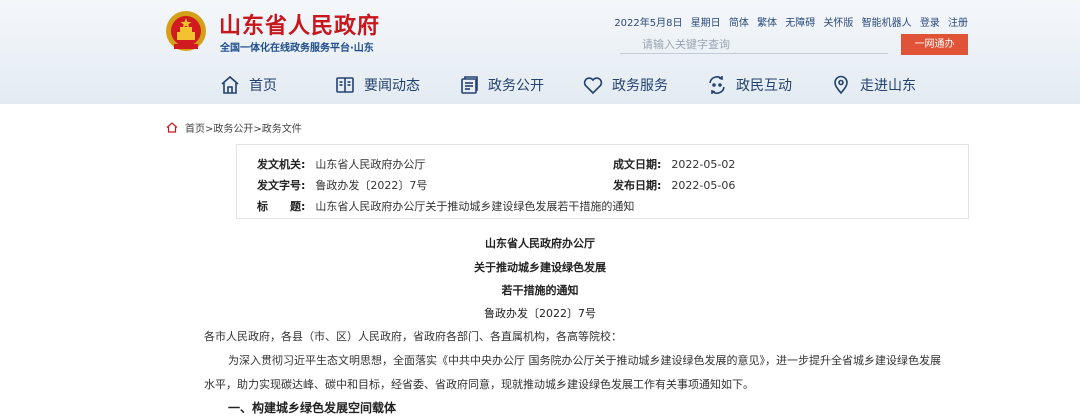  I want to click on nav-news: 要闻动态, so click(377, 85).